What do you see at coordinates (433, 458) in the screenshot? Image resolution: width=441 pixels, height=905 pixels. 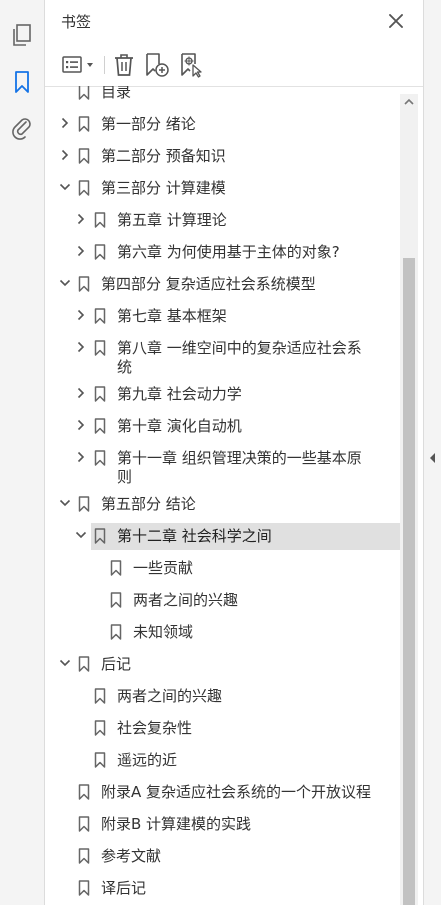 I see `collapse-arrow-icon` at bounding box center [433, 458].